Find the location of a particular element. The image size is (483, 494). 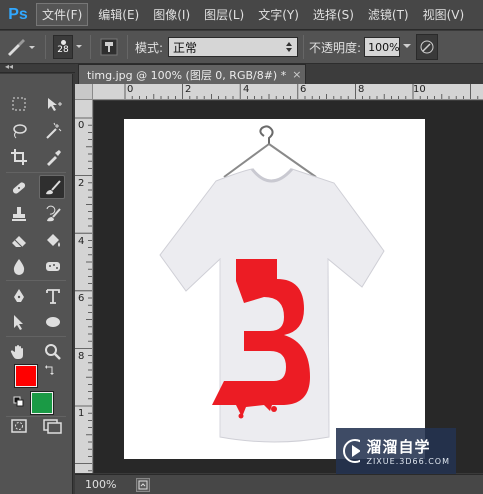

tool-hand is located at coordinates (19, 352).